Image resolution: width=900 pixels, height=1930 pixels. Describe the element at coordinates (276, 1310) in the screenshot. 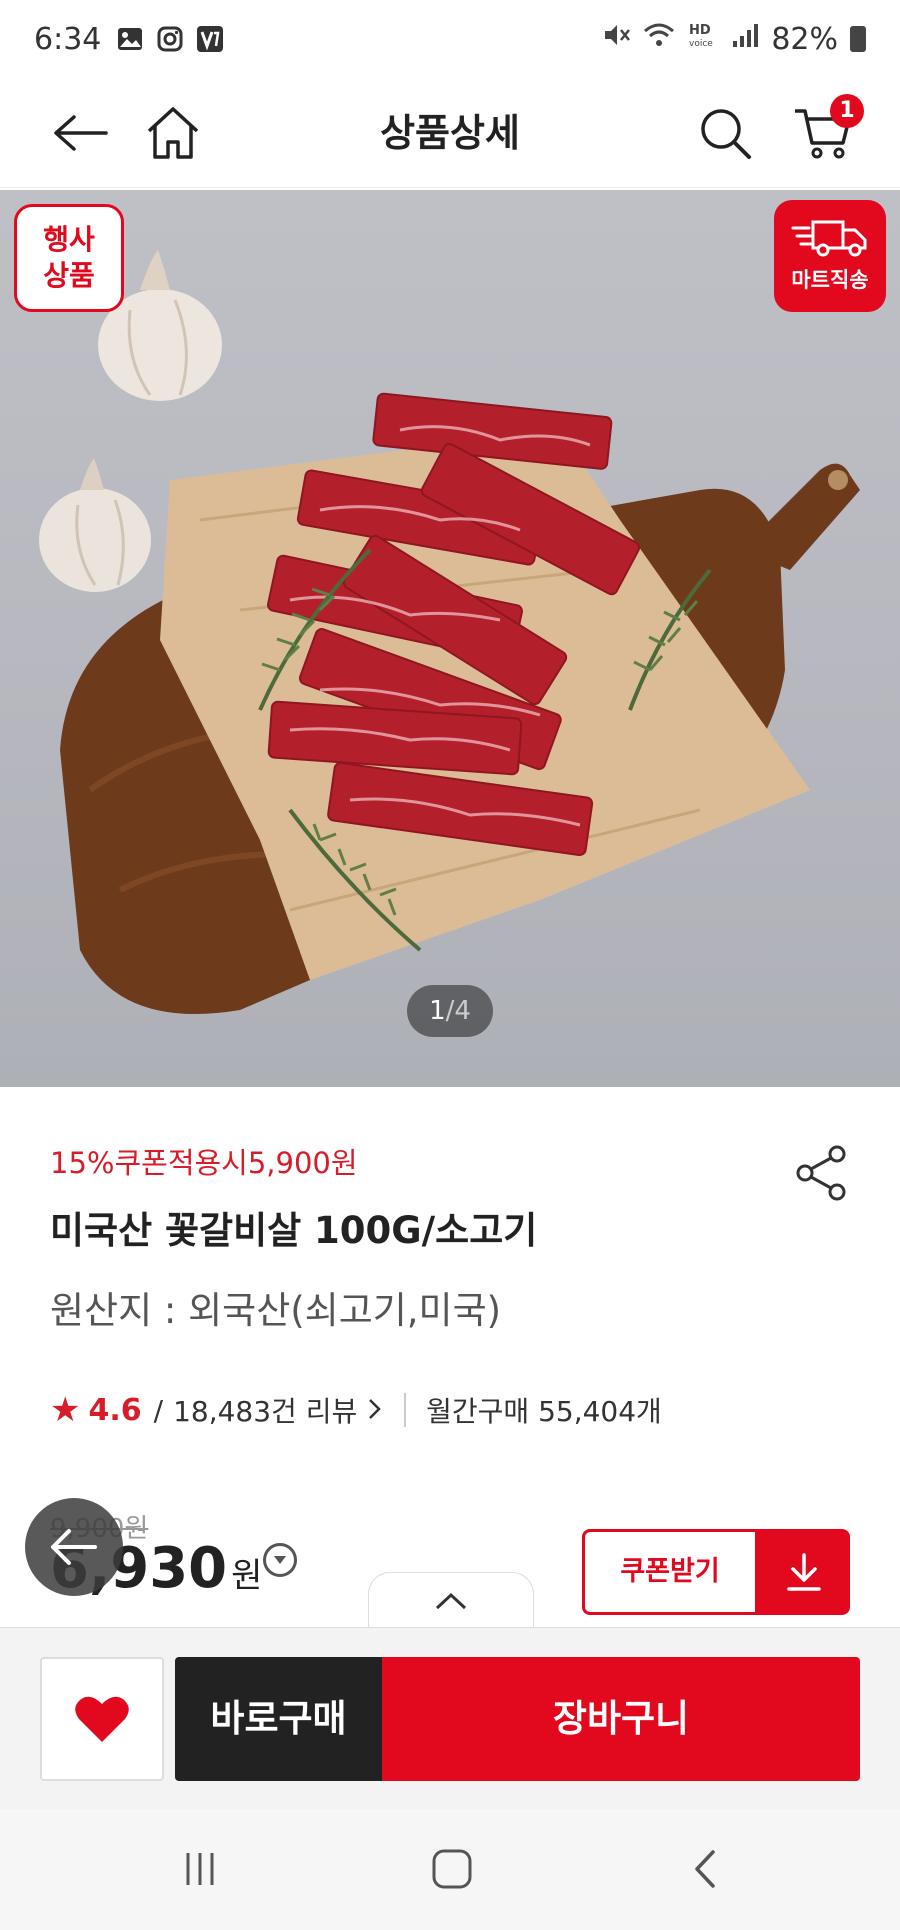

I see `product-origin: 원산지 : 외국산(쇠고기,미국)` at that location.